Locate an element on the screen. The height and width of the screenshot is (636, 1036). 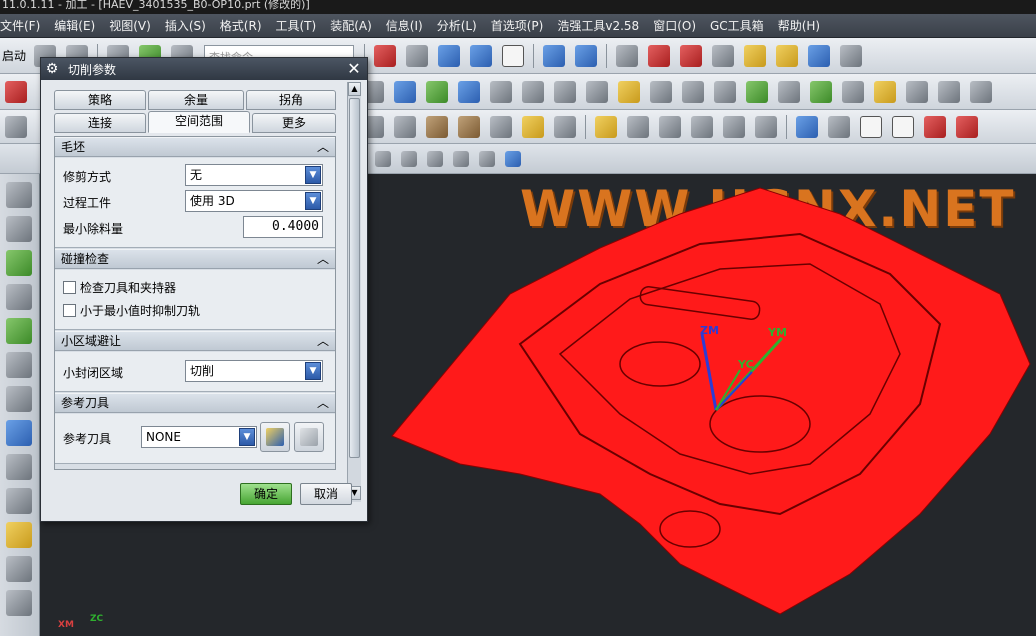
solid-icon is located at coordinates (487, 158).